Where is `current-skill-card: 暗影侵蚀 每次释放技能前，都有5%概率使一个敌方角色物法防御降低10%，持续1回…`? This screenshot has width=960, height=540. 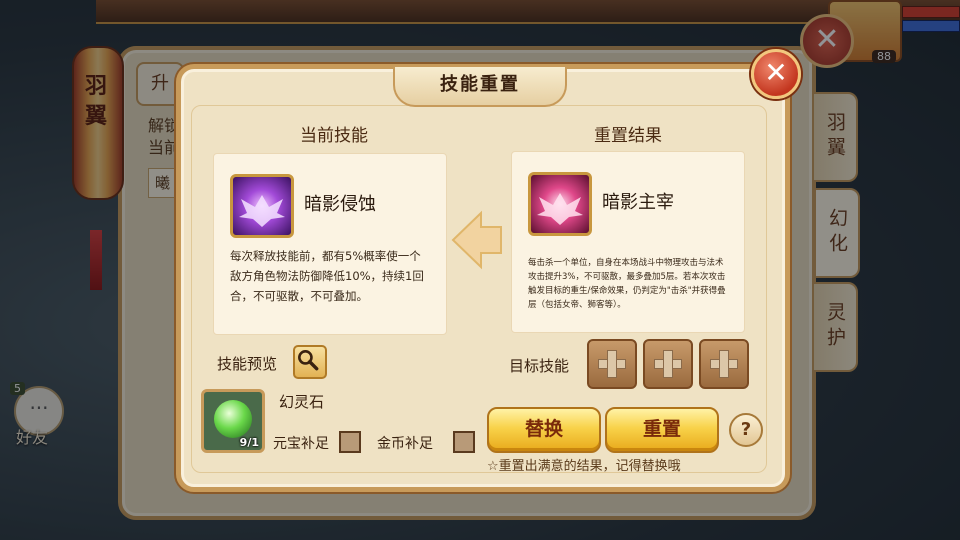
current-skill-card: 暗影侵蚀 每次释放技能前，都有5%概率使一个敌方角色物法防御降低10%，持续1回… is located at coordinates (330, 244).